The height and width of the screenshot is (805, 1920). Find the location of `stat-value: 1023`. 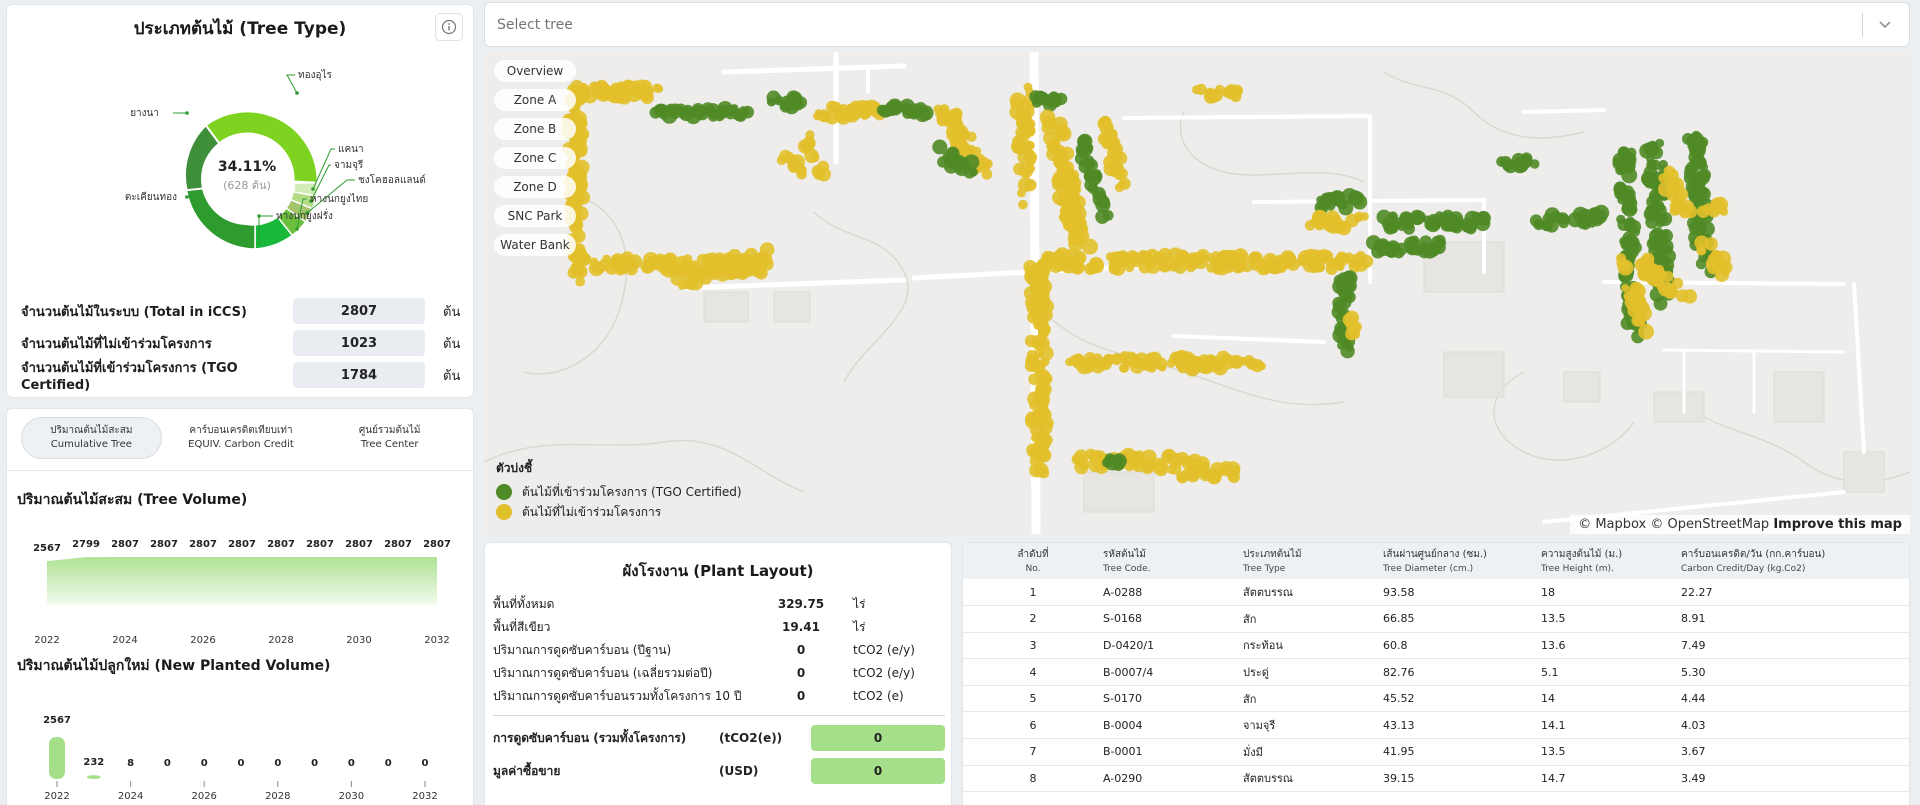

stat-value: 1023 is located at coordinates (359, 343).